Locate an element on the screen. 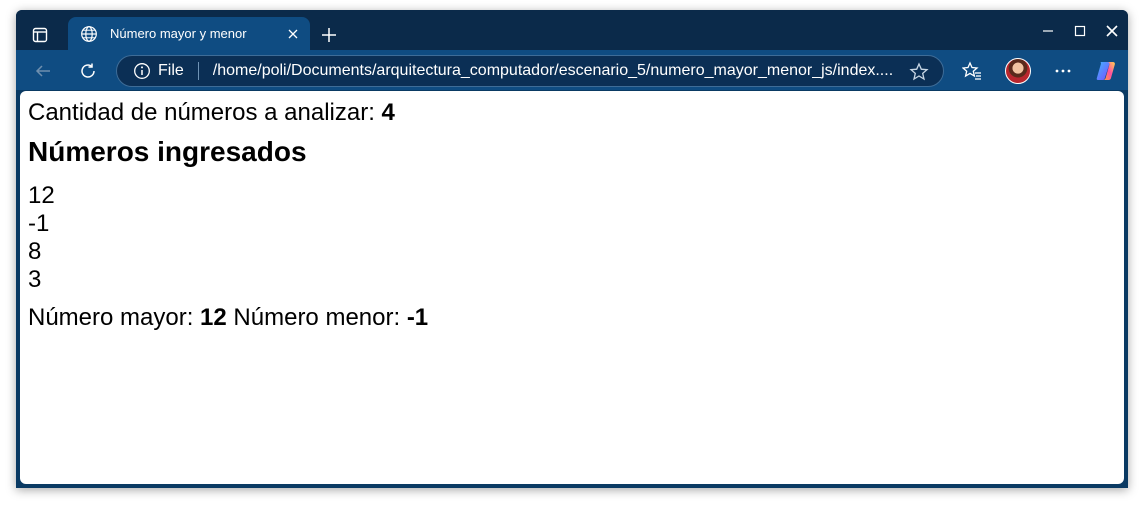  result-line: Número mayor: 12 Número menor: -1 is located at coordinates (228, 318).